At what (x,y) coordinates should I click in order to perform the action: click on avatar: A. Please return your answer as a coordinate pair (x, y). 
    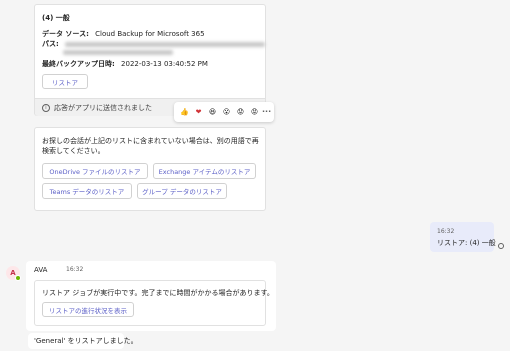
    Looking at the image, I should click on (13, 273).